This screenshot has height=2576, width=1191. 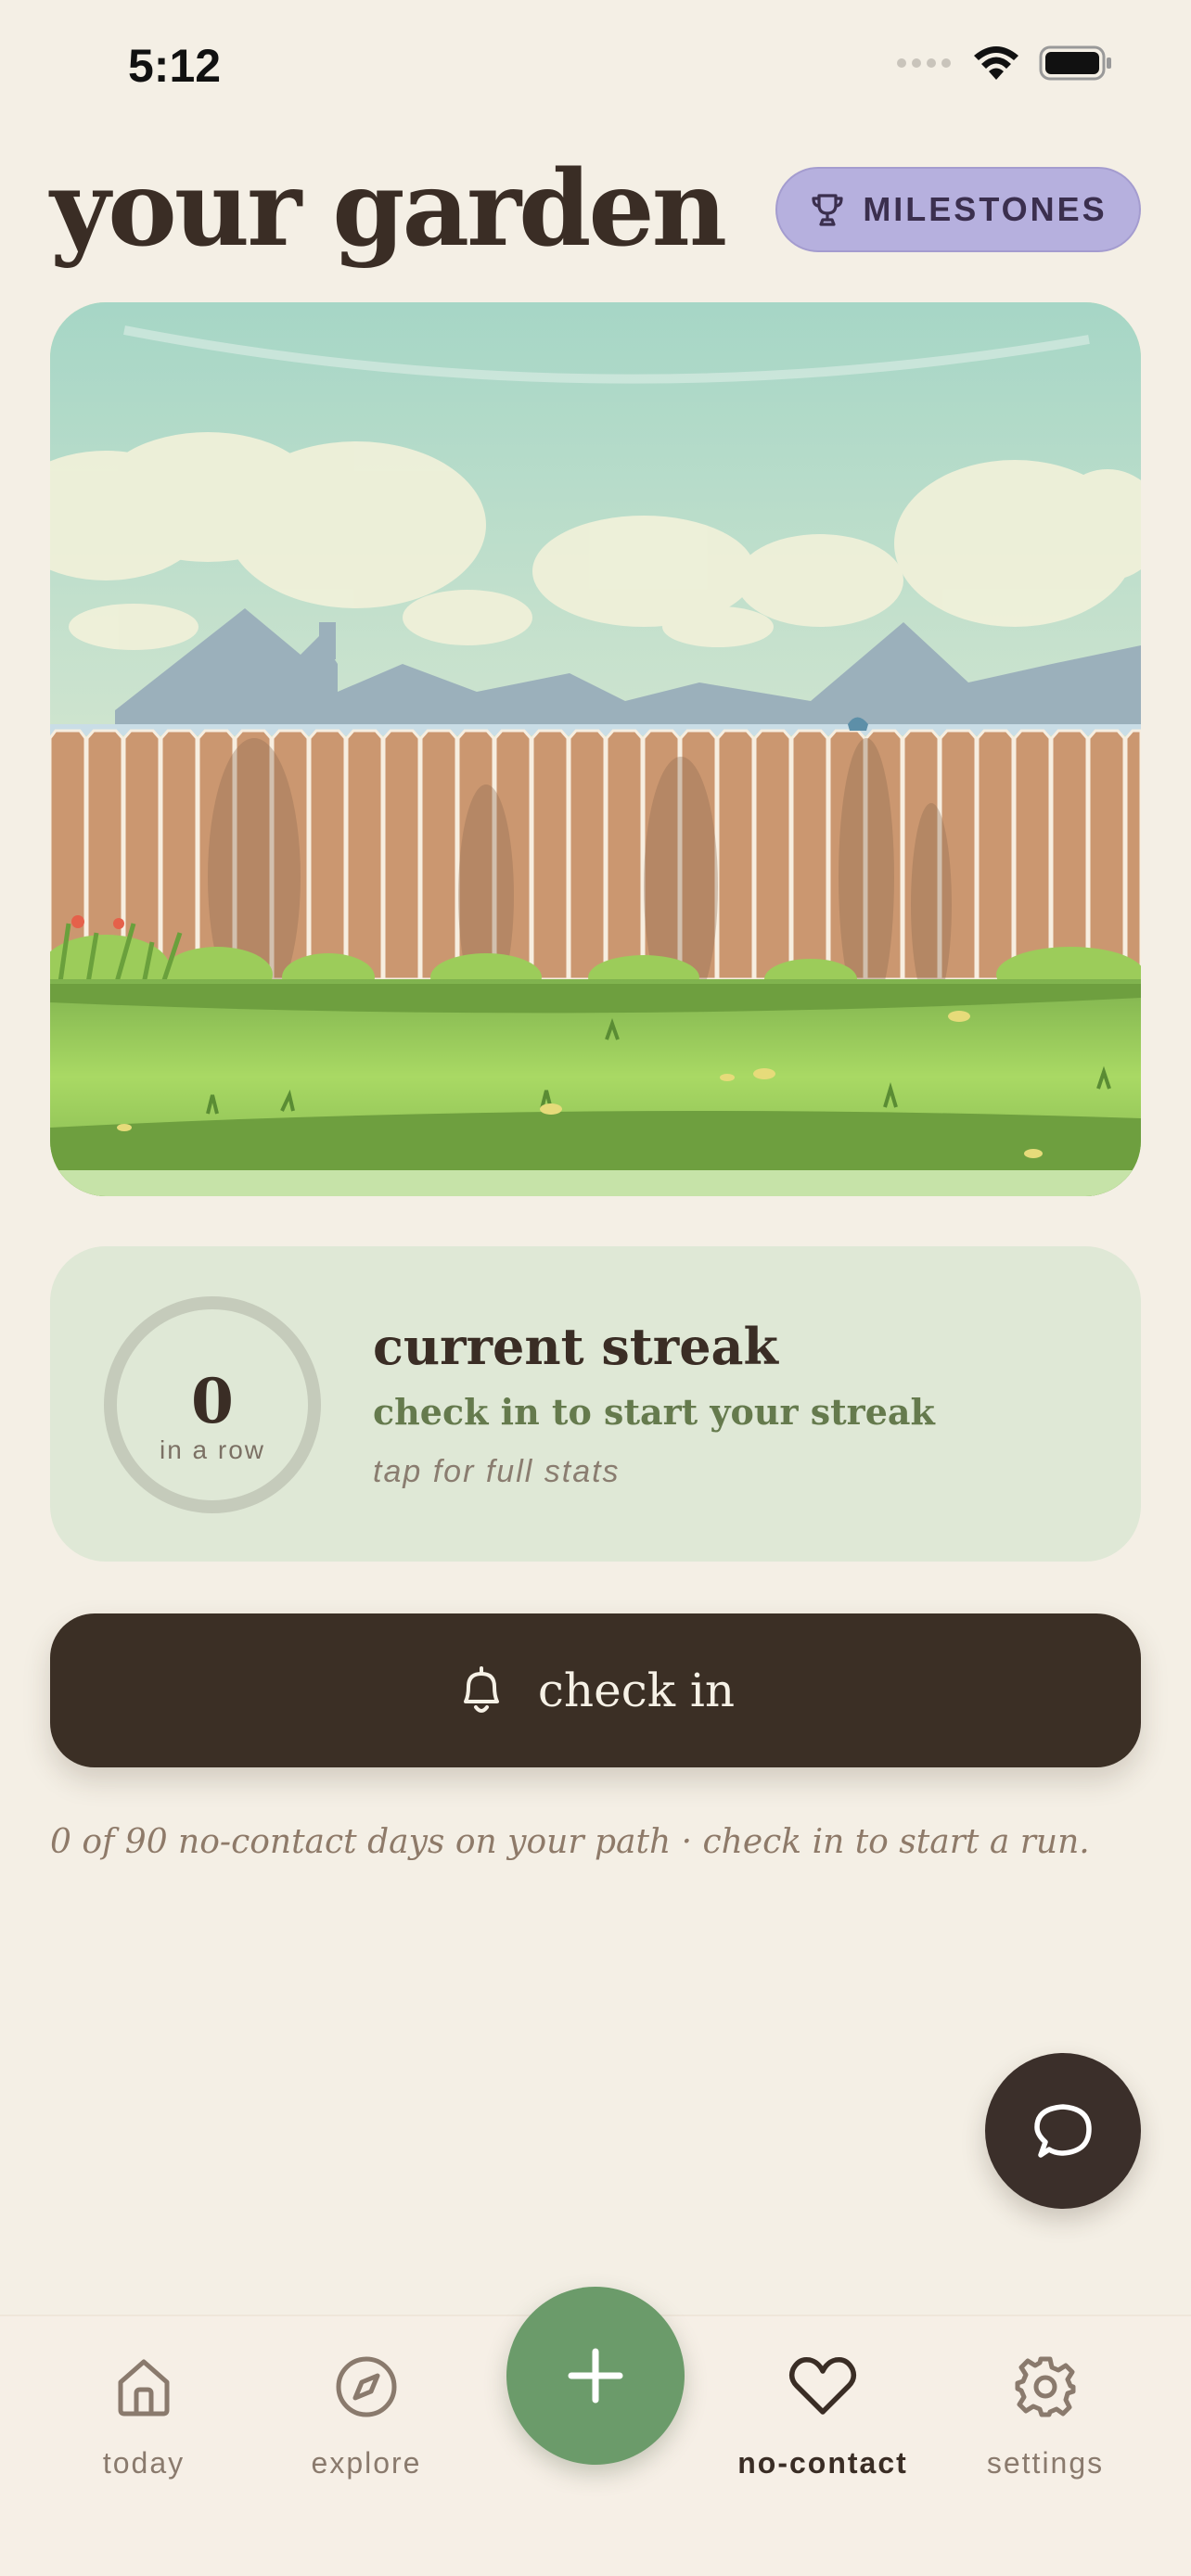 I want to click on heart-icon, so click(x=822, y=2385).